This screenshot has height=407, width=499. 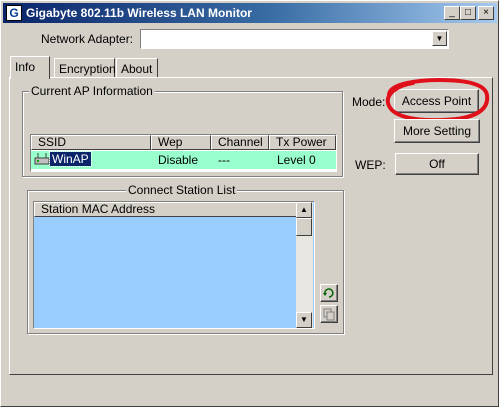 What do you see at coordinates (329, 295) in the screenshot?
I see `refresh-icon` at bounding box center [329, 295].